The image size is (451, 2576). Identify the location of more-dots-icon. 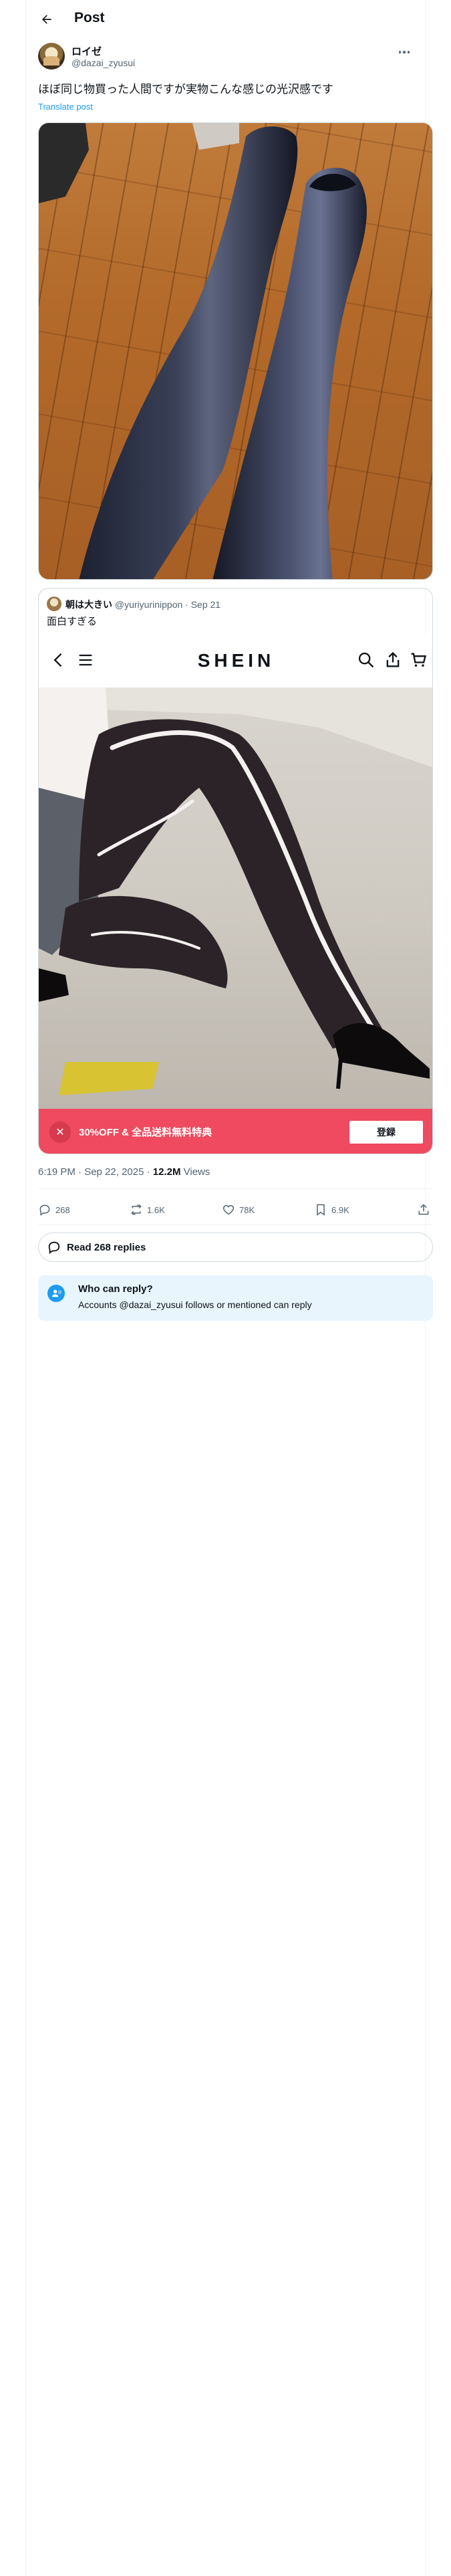
(400, 52).